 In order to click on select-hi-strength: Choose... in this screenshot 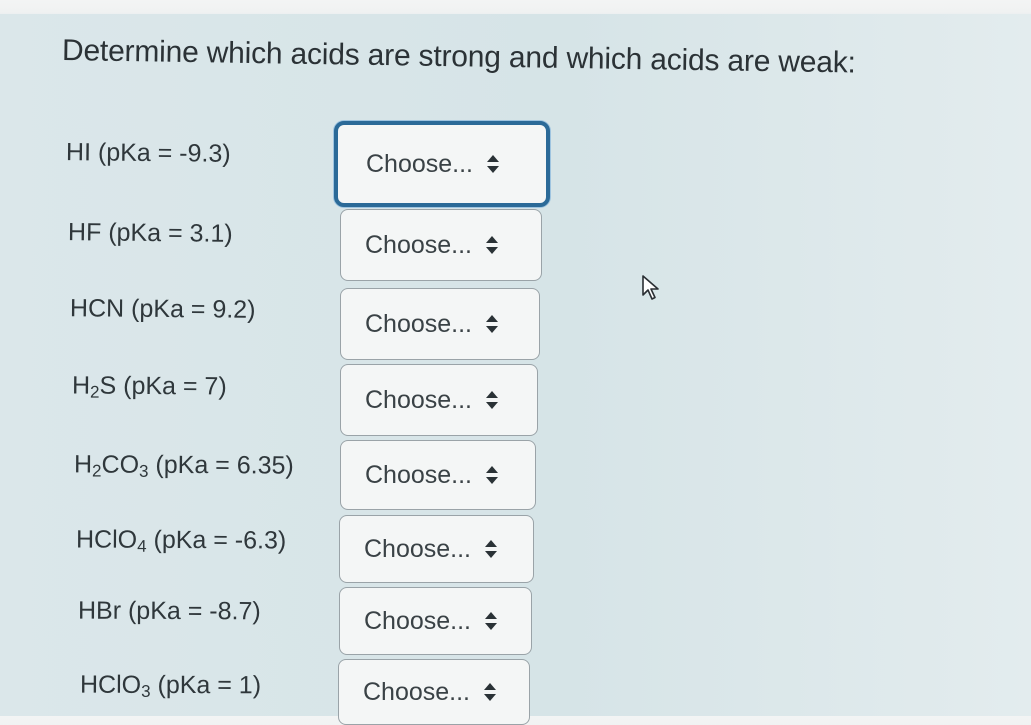, I will do `click(442, 164)`.